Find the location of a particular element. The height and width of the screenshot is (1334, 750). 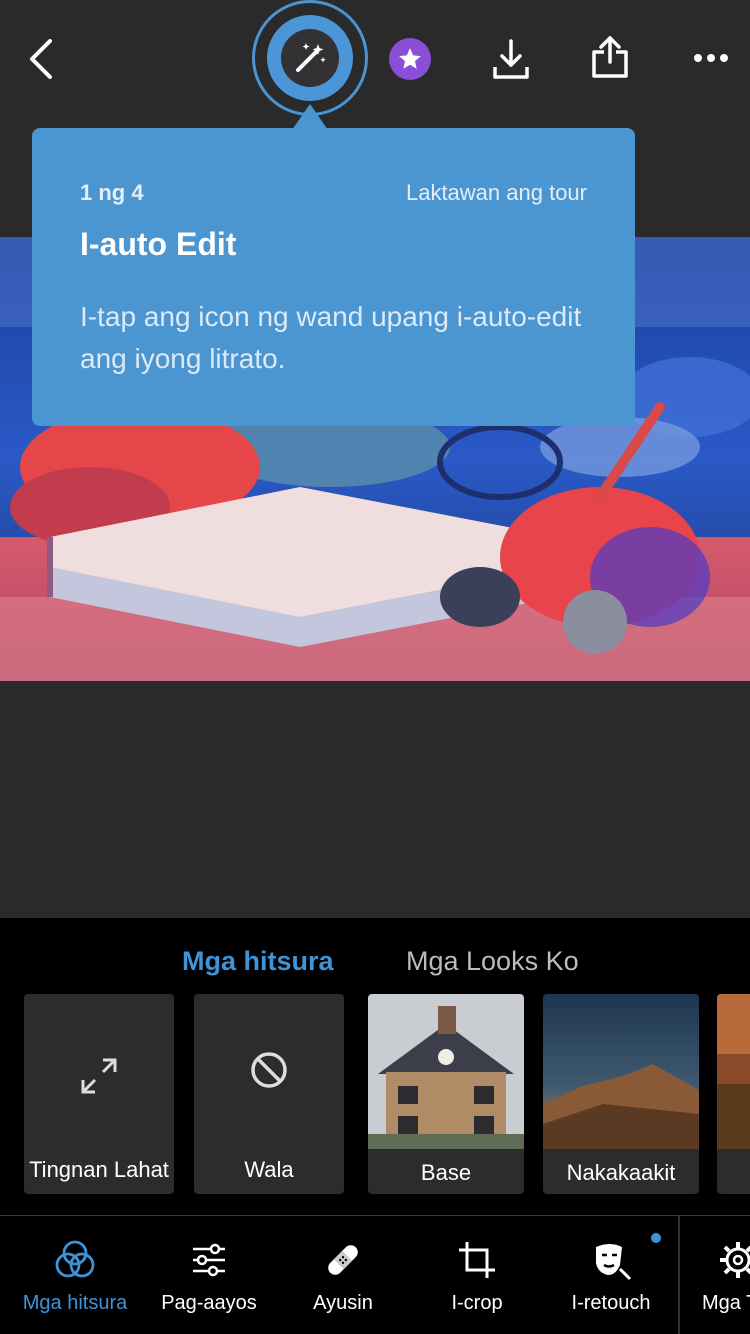

tooltip-title: I-auto Edit is located at coordinates (158, 244).